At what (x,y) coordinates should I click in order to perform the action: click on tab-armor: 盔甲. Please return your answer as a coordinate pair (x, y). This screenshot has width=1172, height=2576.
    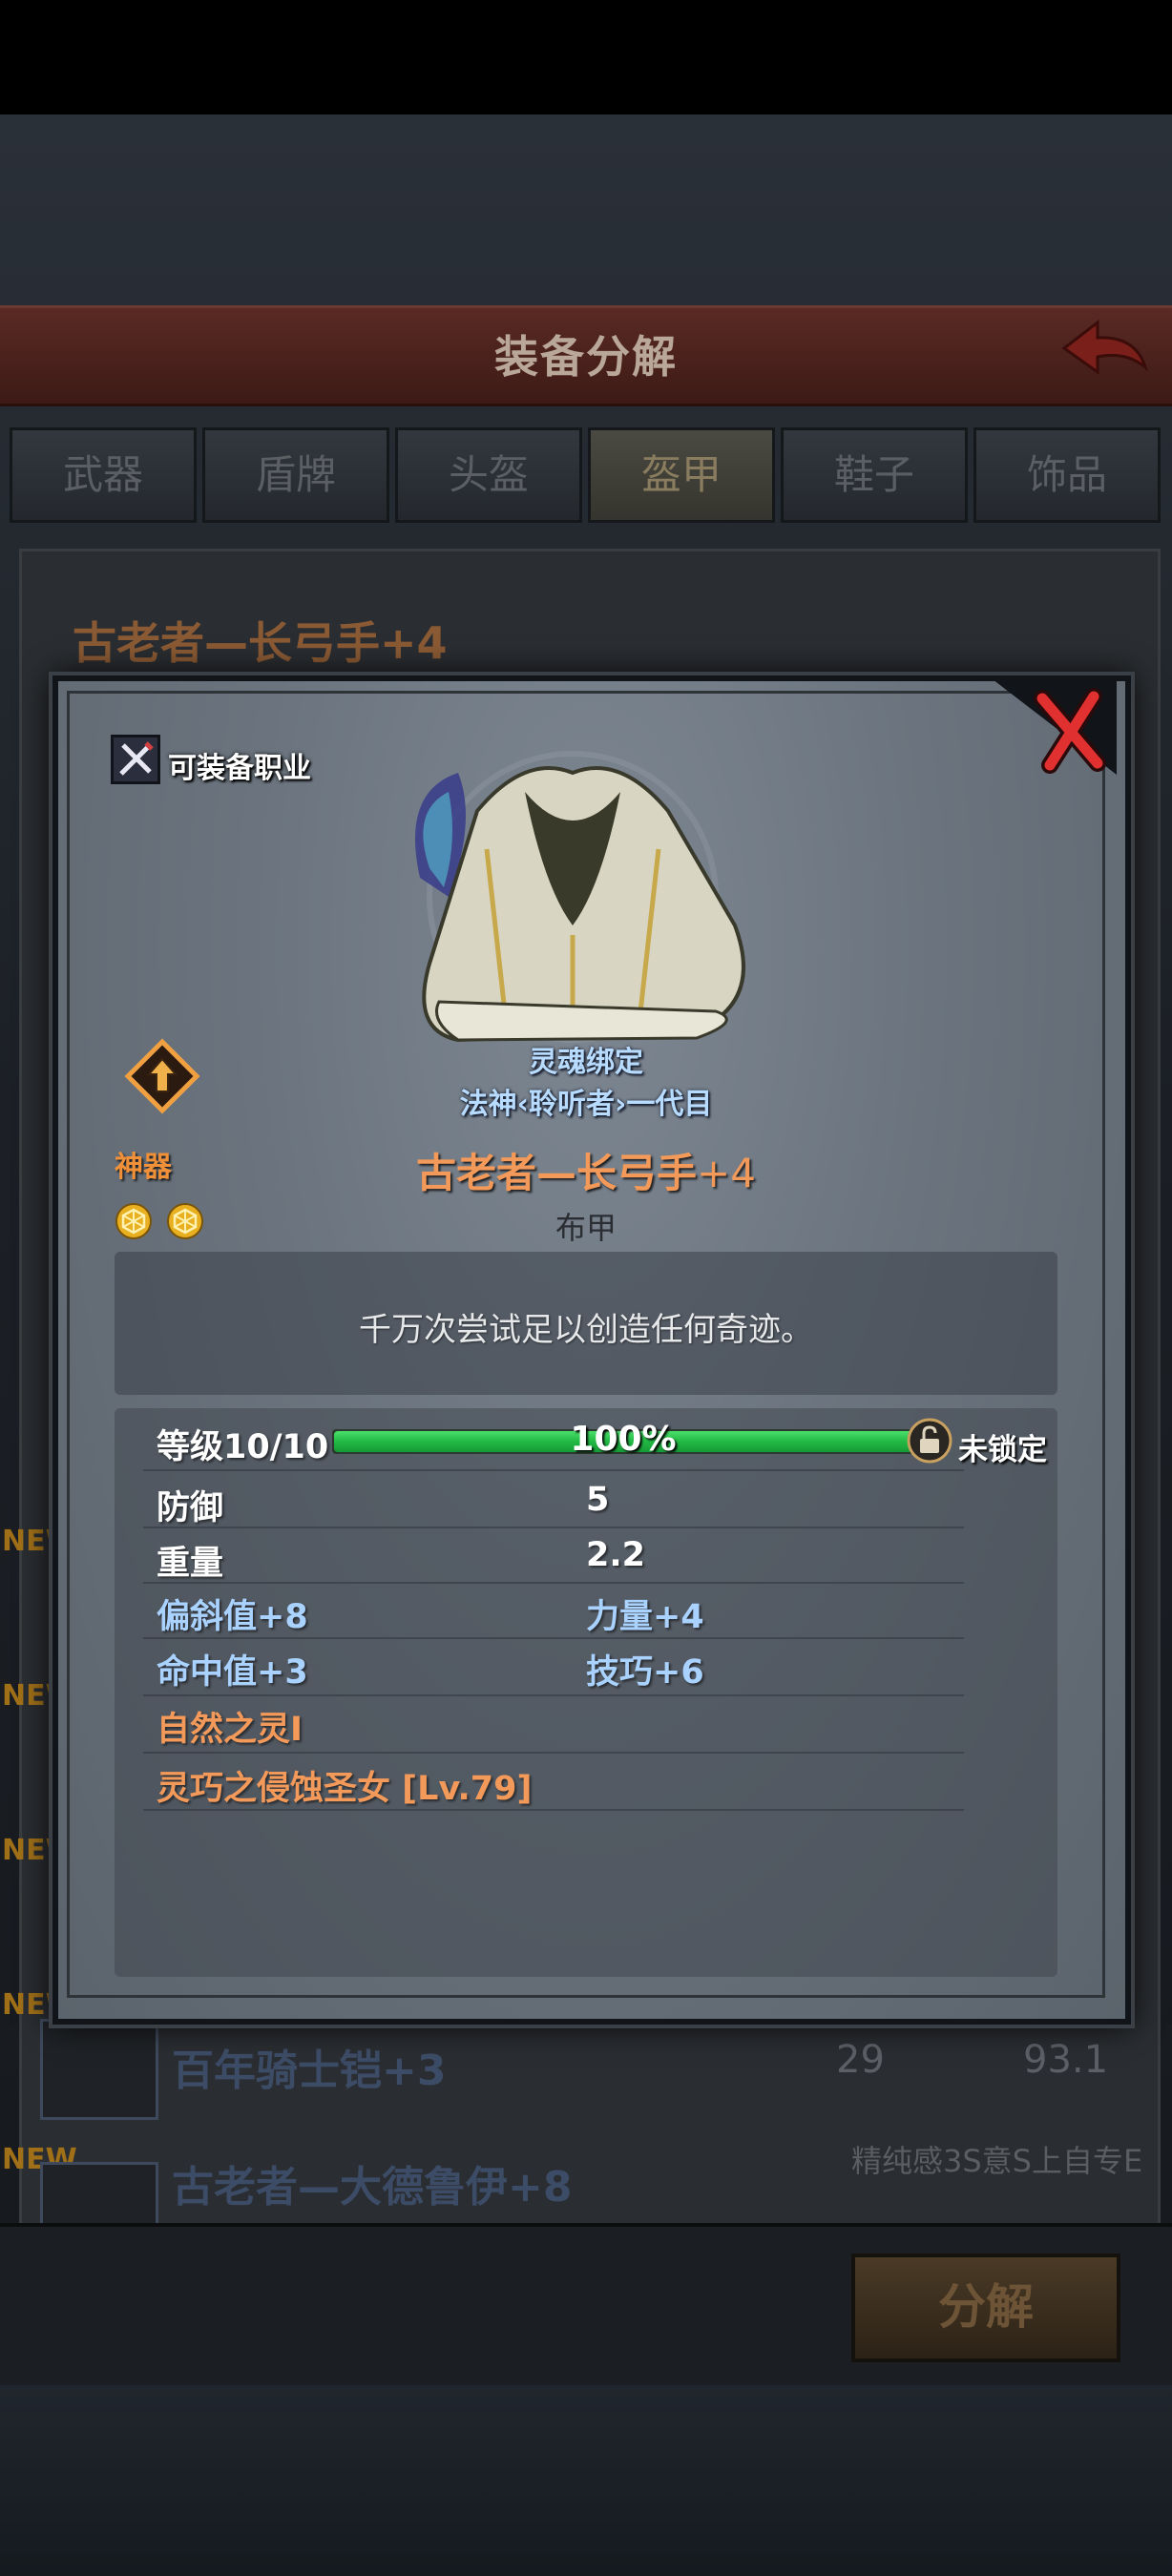
    Looking at the image, I should click on (682, 475).